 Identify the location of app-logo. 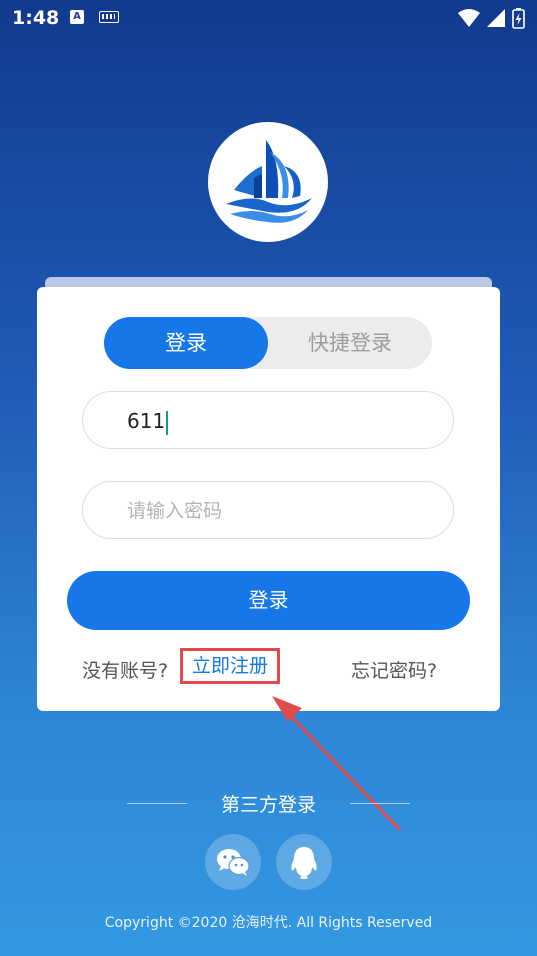
(268, 182).